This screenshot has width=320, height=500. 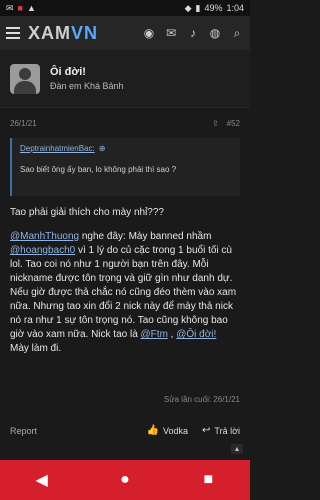 What do you see at coordinates (25, 78) in the screenshot?
I see `avatar` at bounding box center [25, 78].